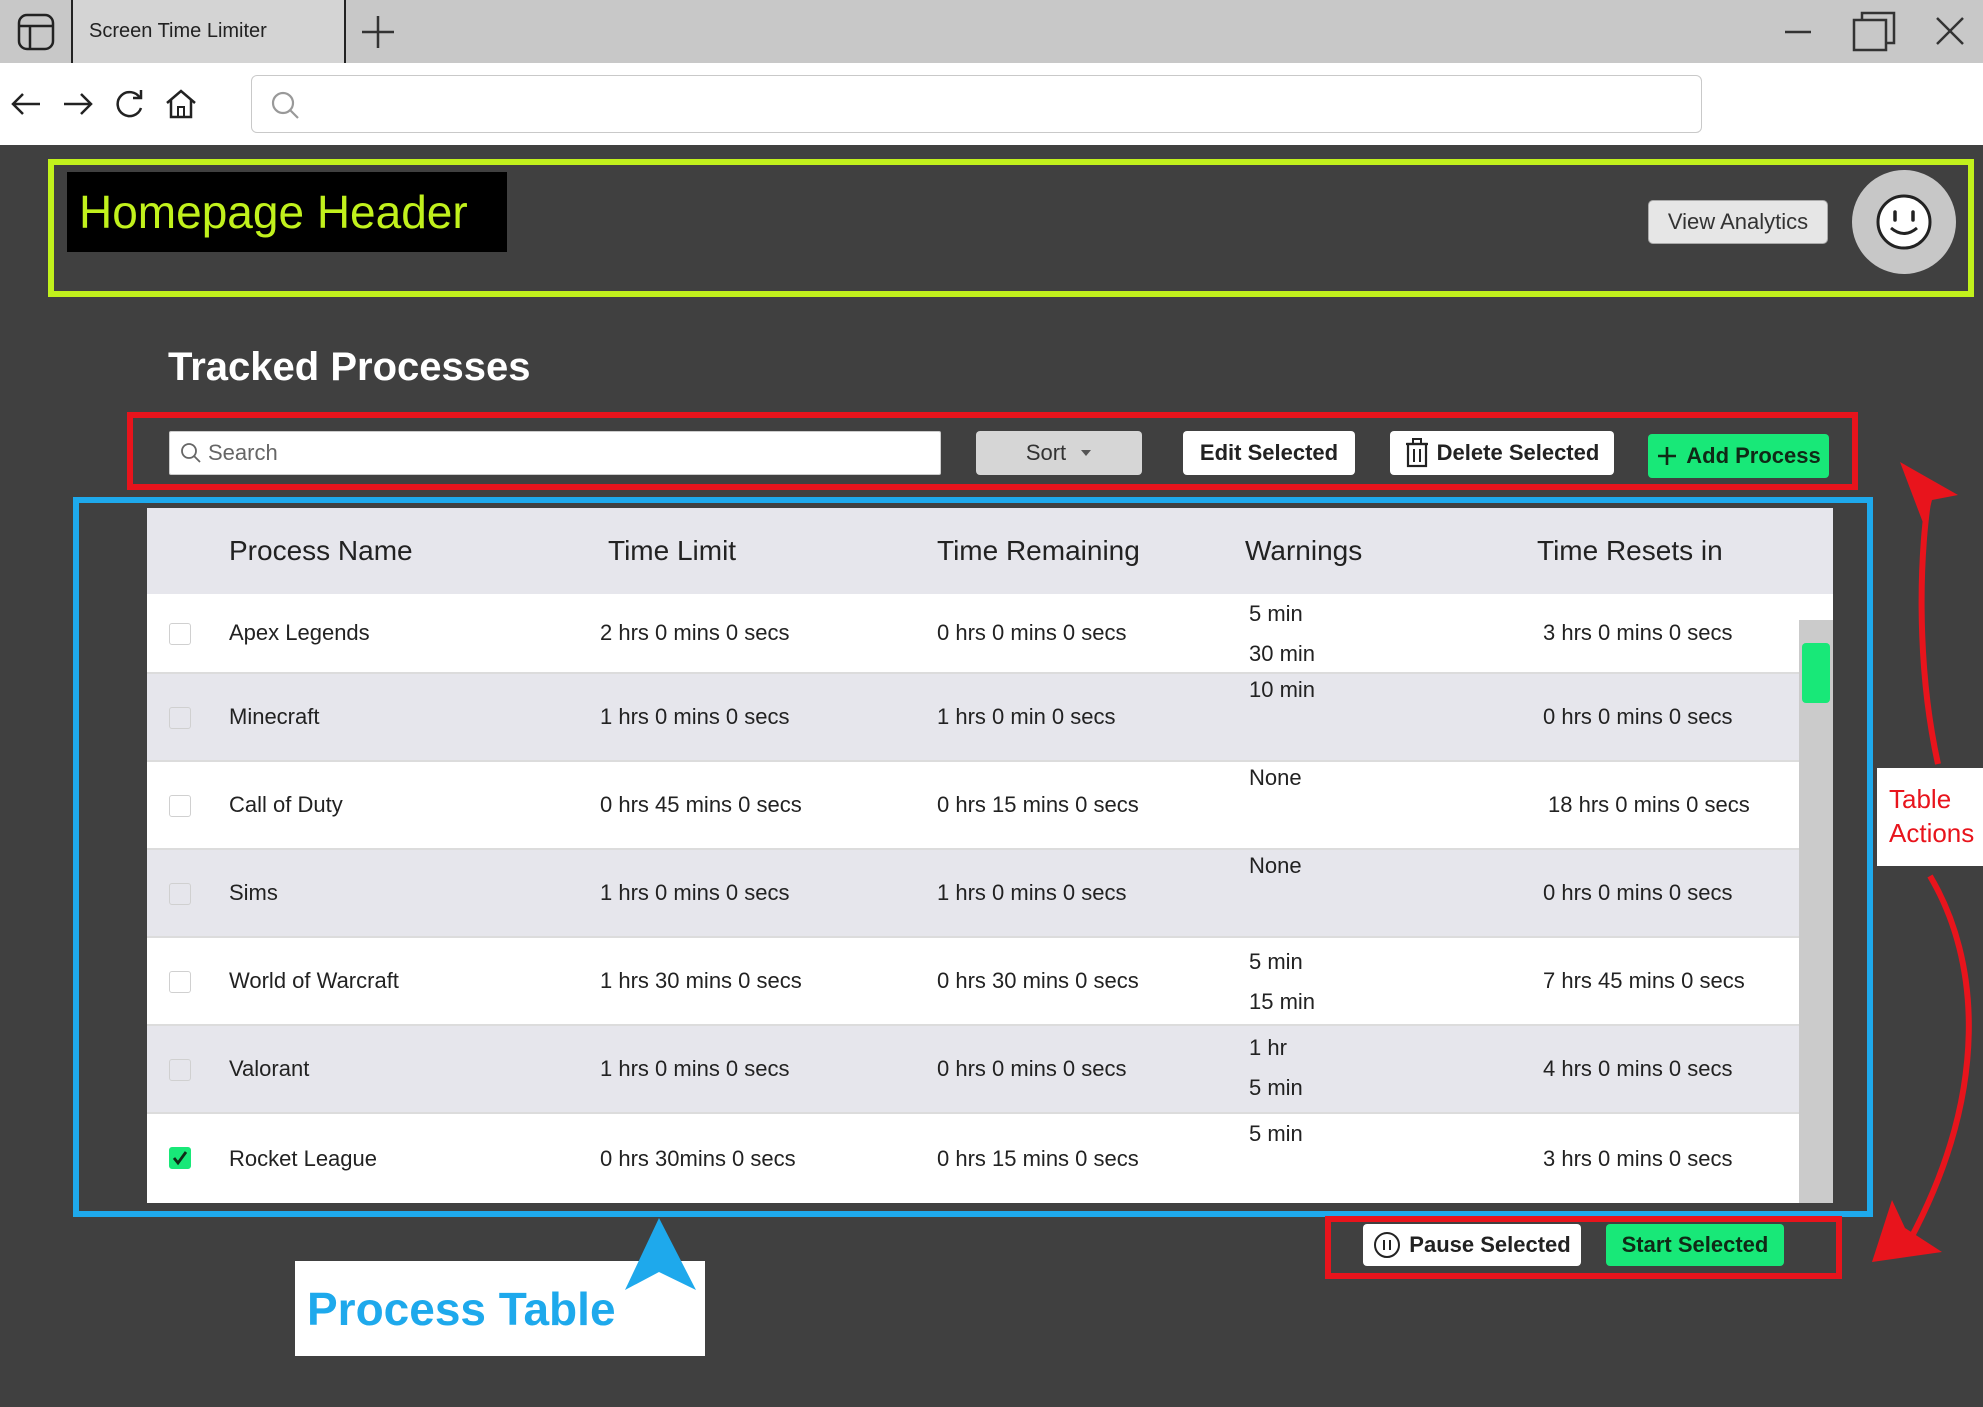  I want to click on warnings: 10 min, so click(1282, 690).